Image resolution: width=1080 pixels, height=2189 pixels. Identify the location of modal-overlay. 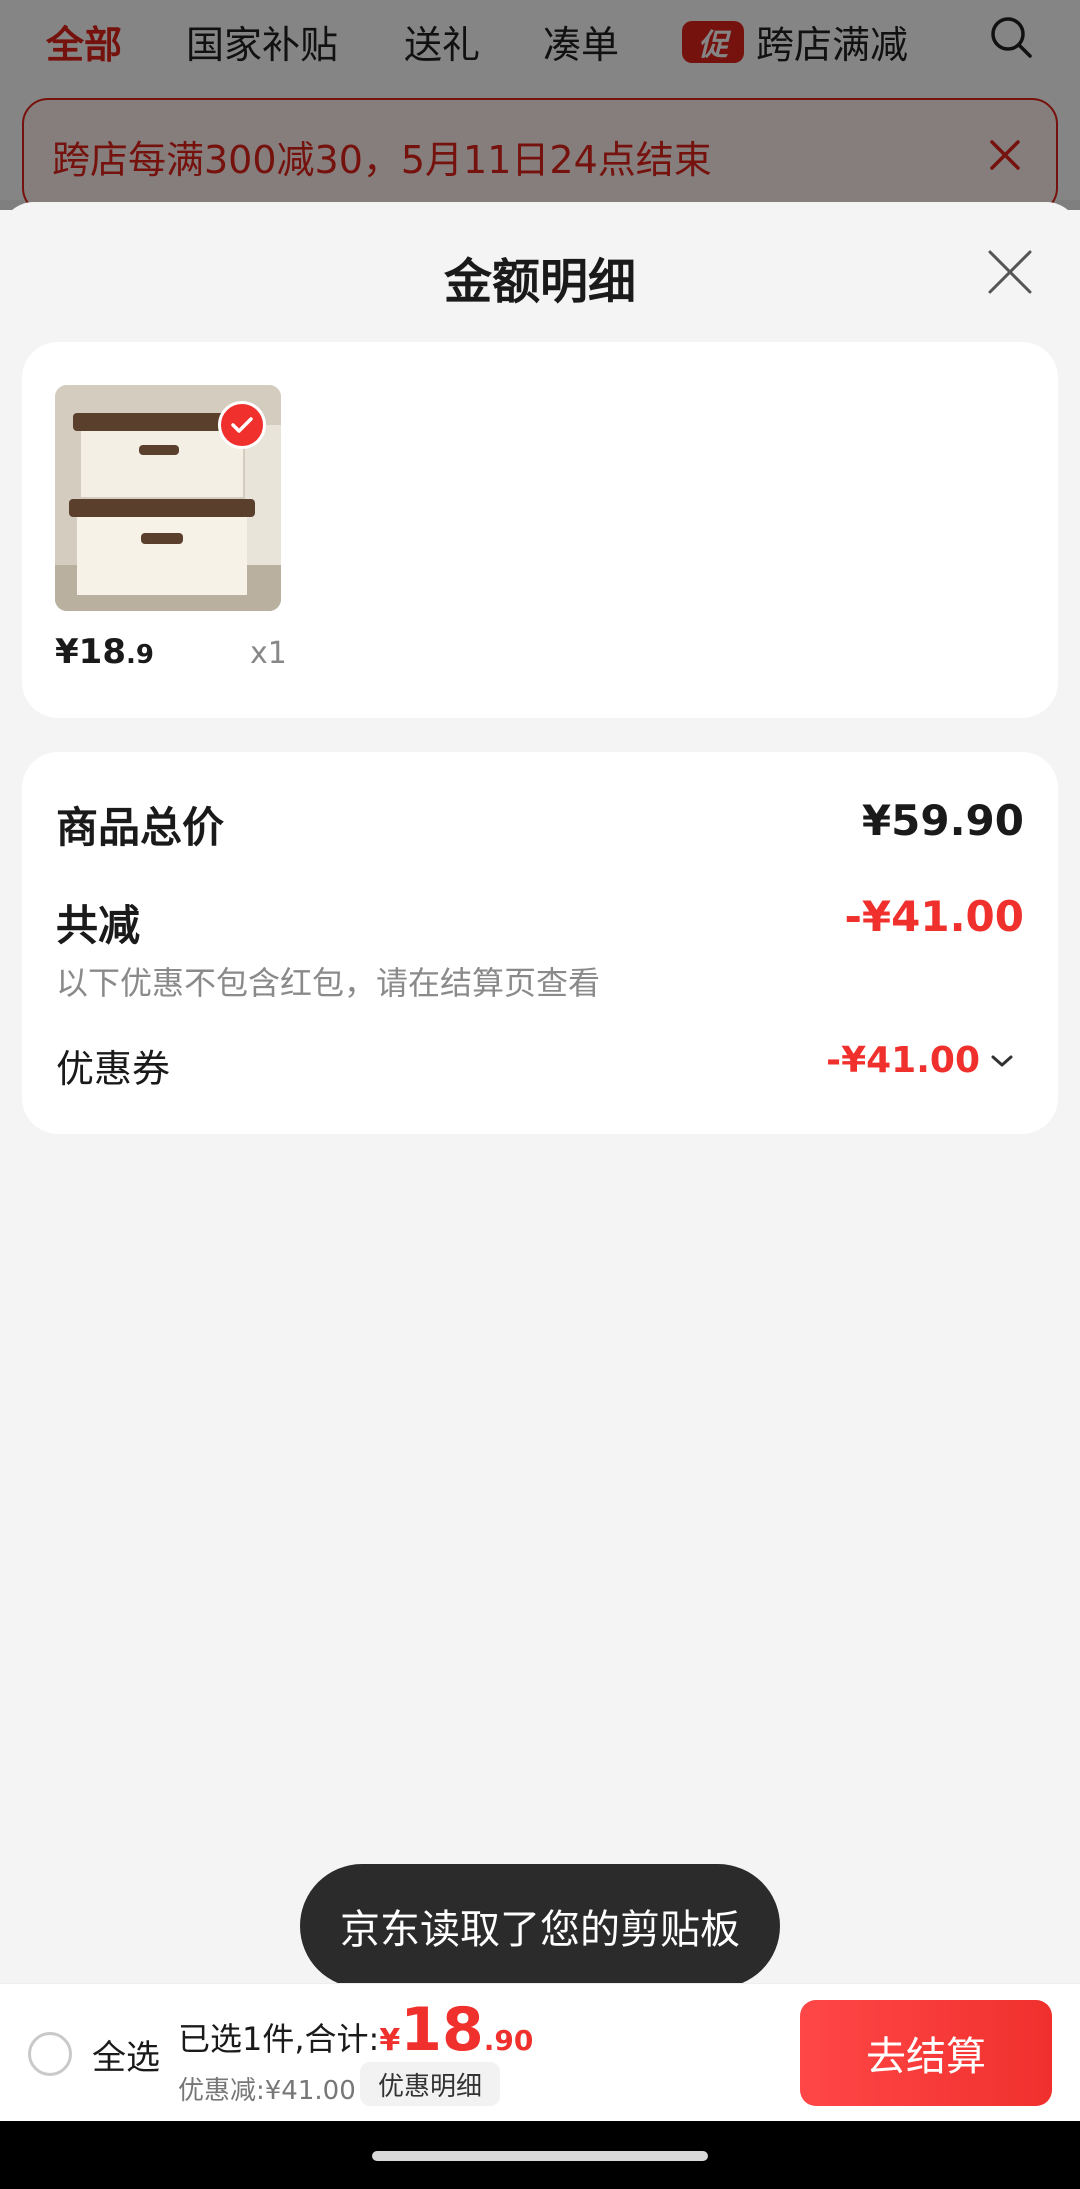
(540, 105).